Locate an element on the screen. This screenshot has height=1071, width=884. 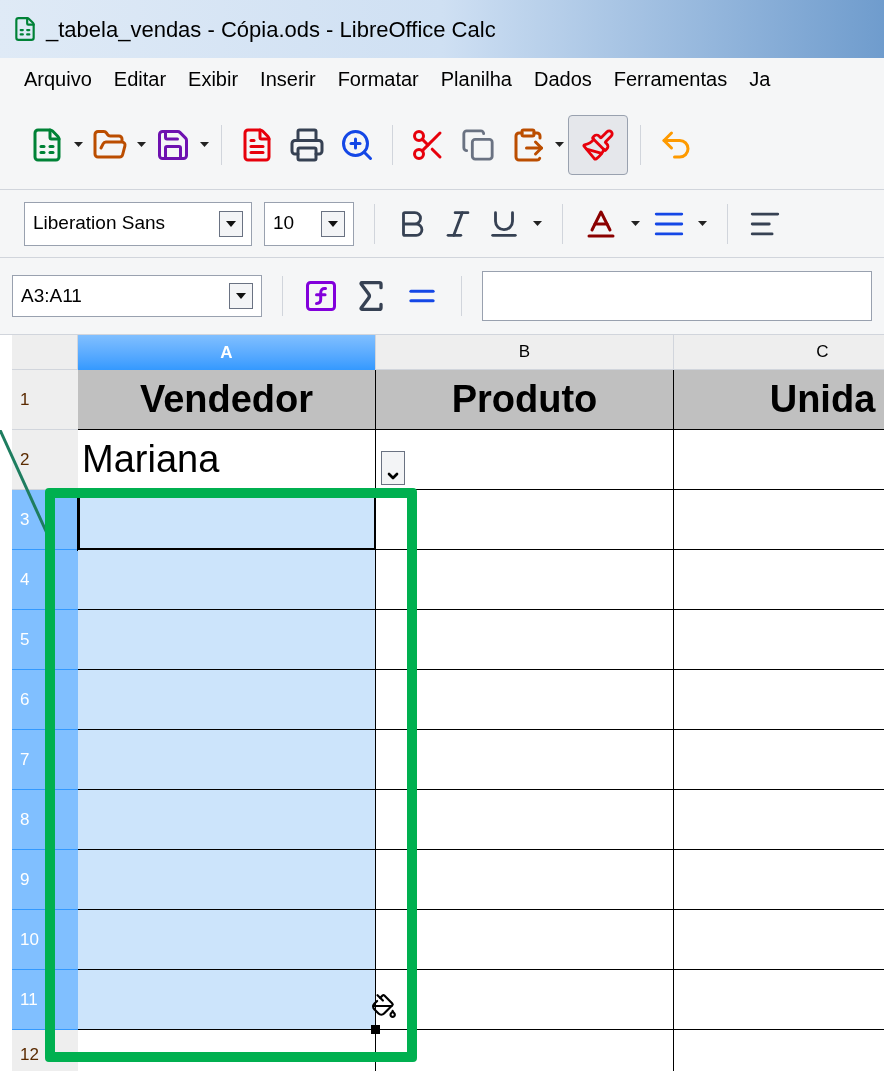
window-title: _tabela_vendas - Cópia.ods - LibreOffice Calc is located at coordinates (271, 29).